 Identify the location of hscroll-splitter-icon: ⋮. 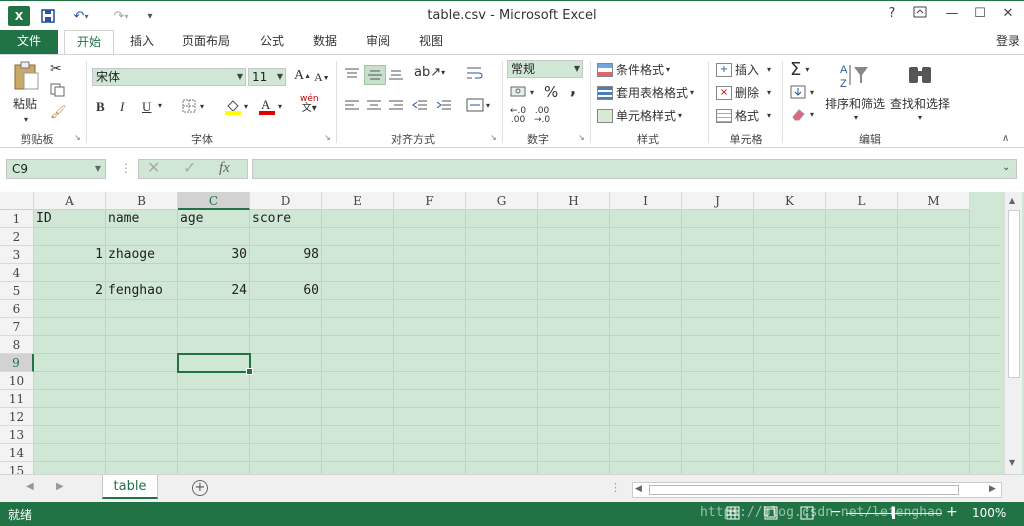
(615, 487).